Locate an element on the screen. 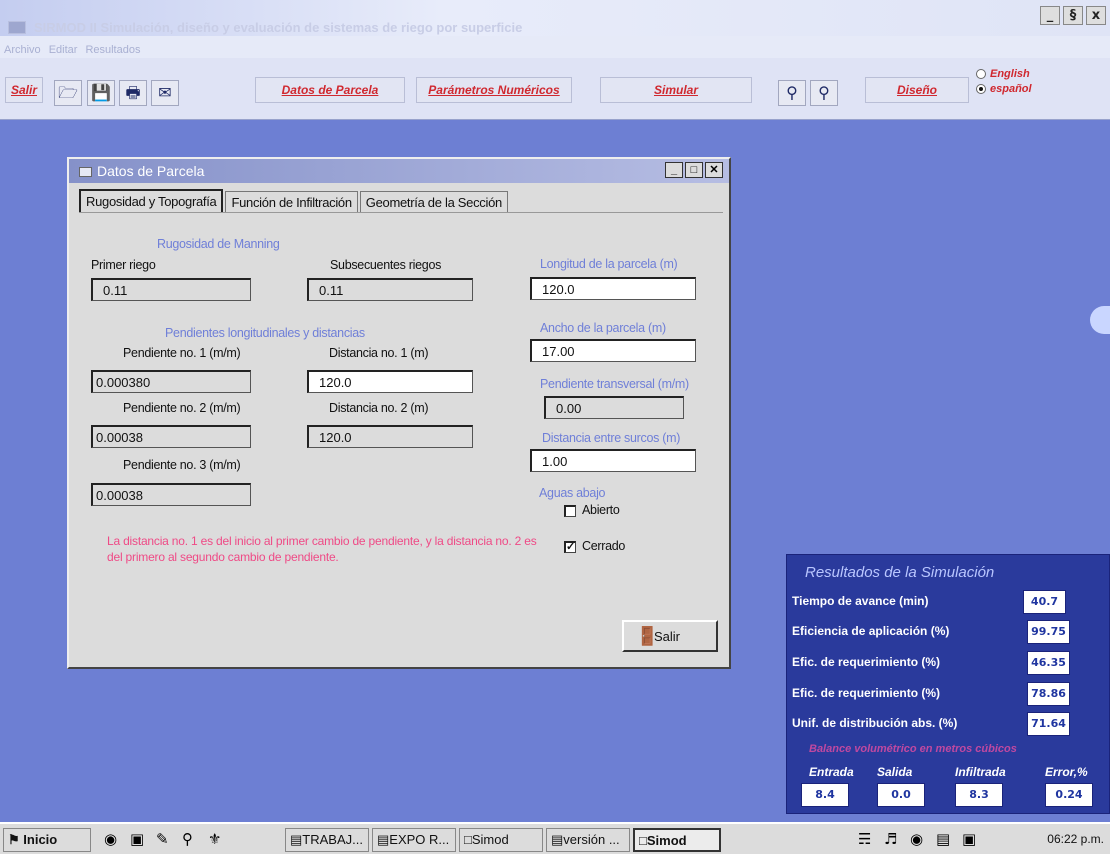 The image size is (1110, 854). tray-network-icon: ☴ is located at coordinates (864, 839).